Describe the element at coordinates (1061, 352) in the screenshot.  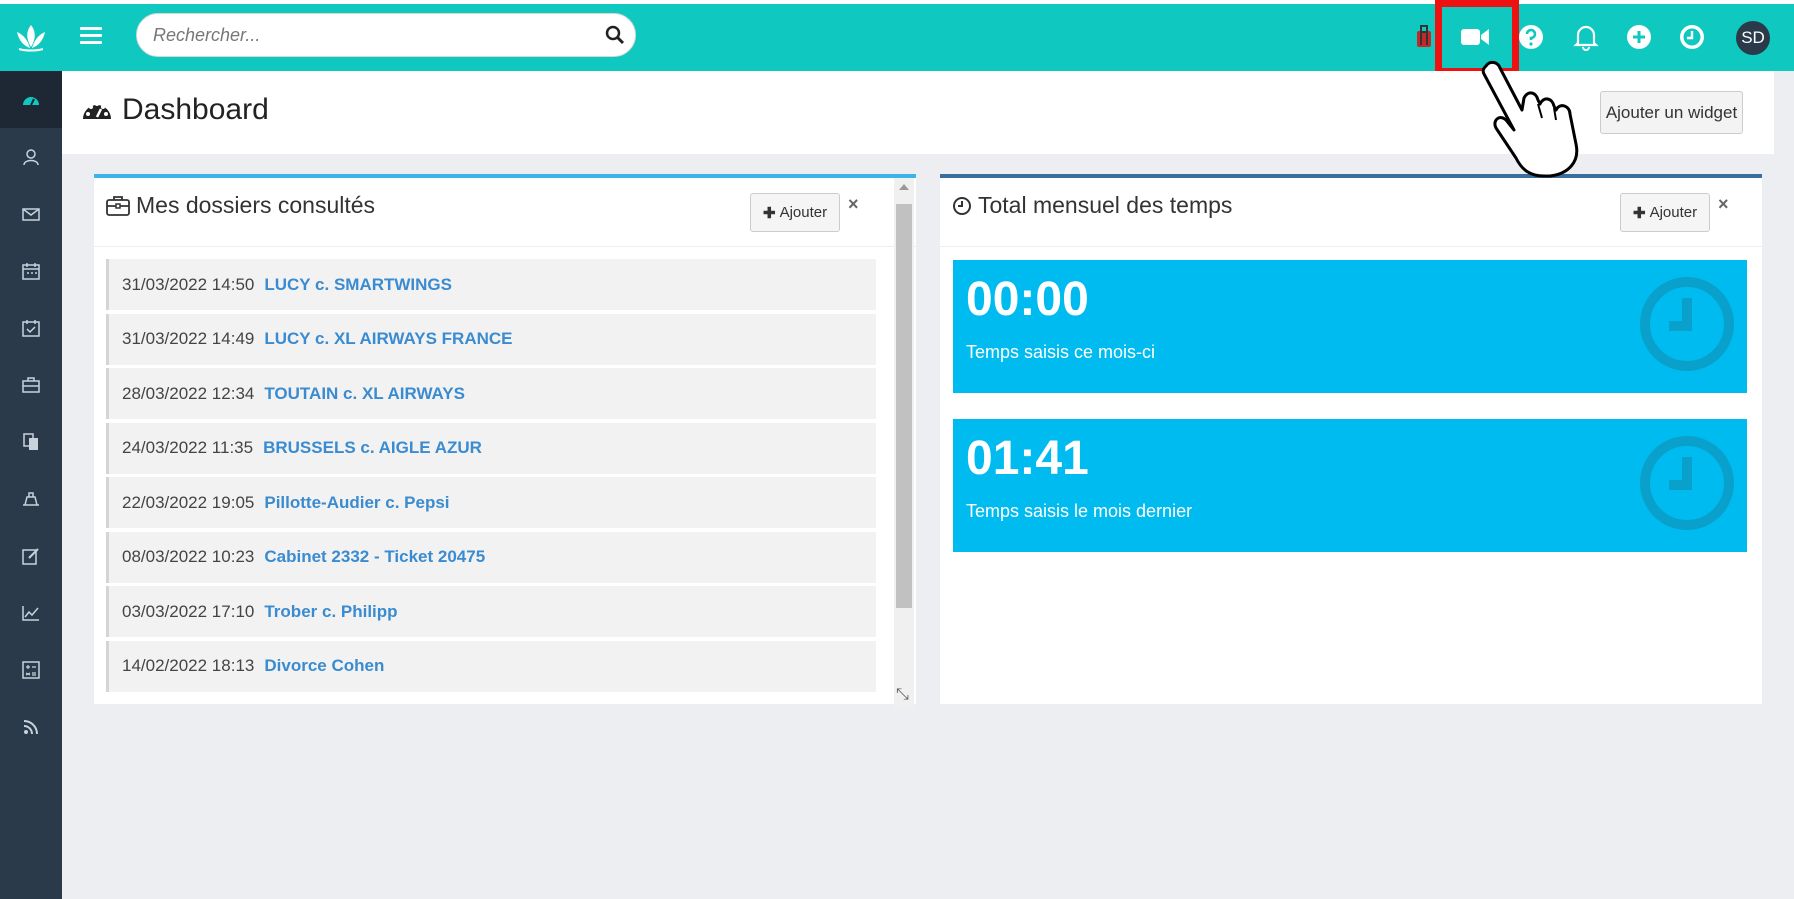
I see `time-label: Temps saisis ce mois-ci` at that location.